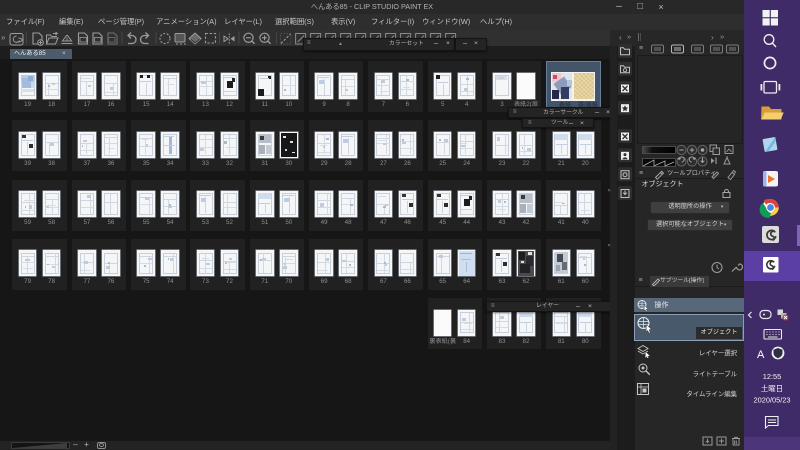 This screenshot has width=800, height=450. What do you see at coordinates (772, 388) in the screenshot?
I see `svg-text: 土曜日` at bounding box center [772, 388].